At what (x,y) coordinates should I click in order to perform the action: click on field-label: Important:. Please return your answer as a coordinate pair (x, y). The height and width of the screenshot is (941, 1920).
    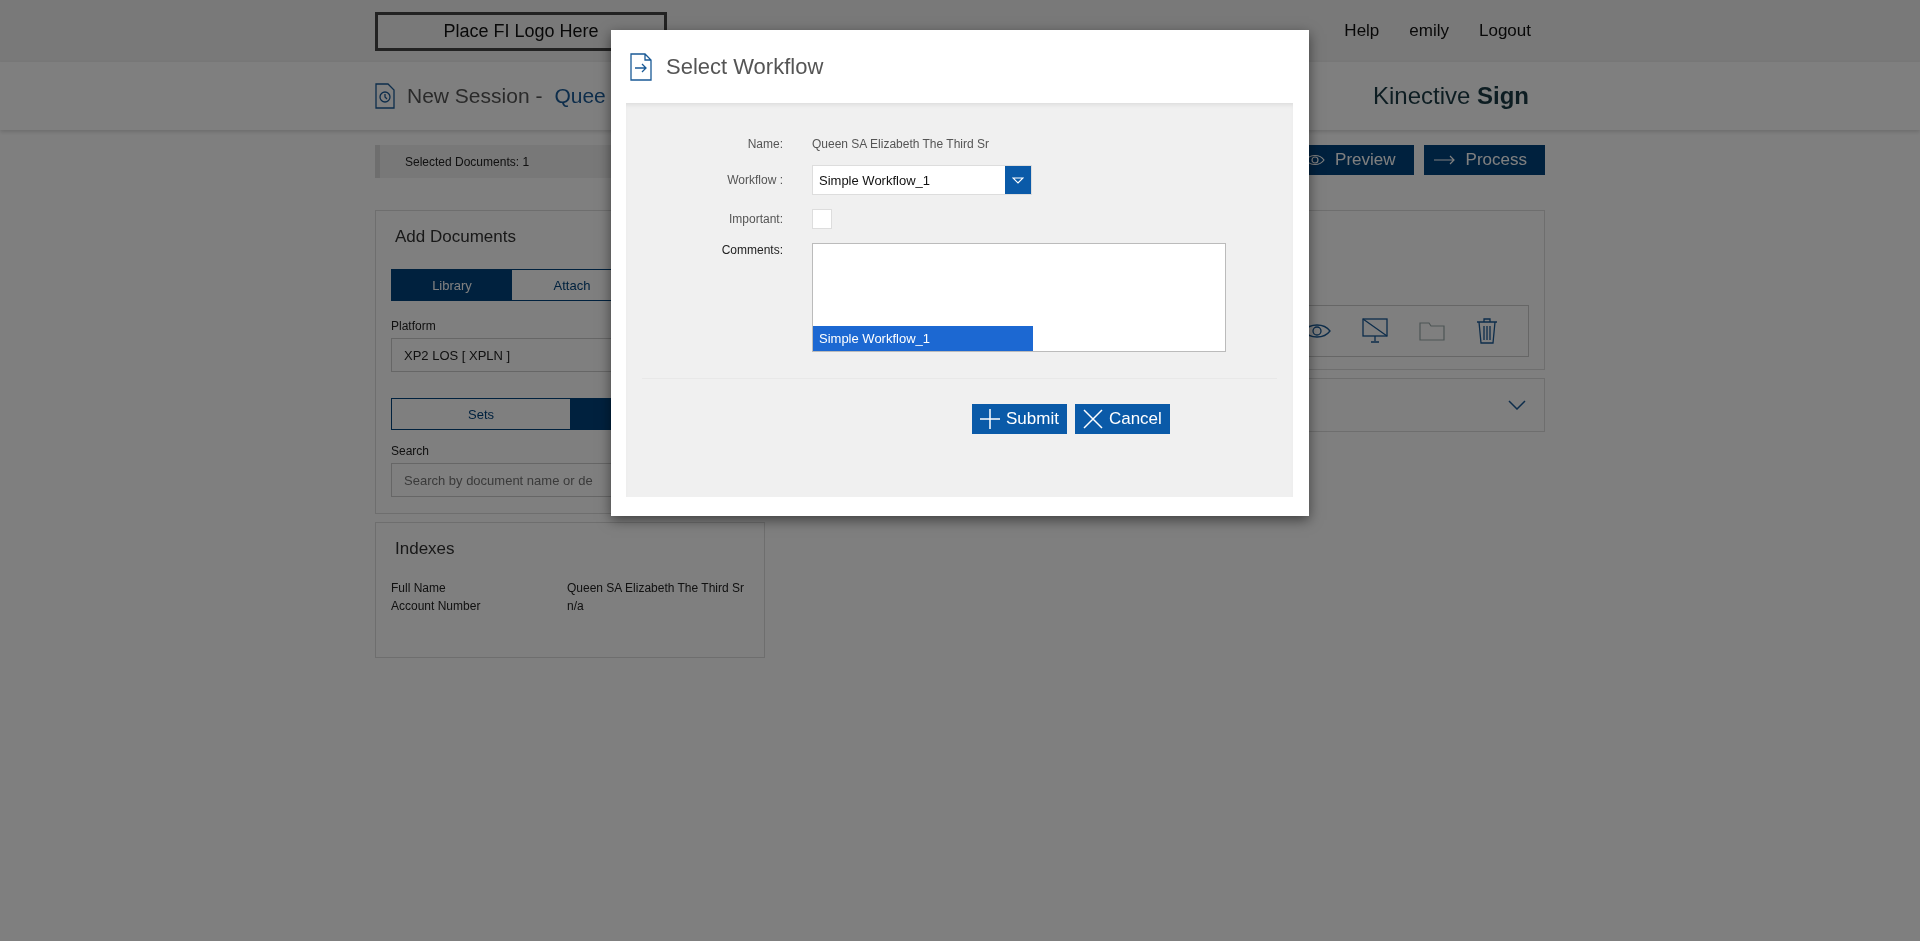
    Looking at the image, I should click on (755, 219).